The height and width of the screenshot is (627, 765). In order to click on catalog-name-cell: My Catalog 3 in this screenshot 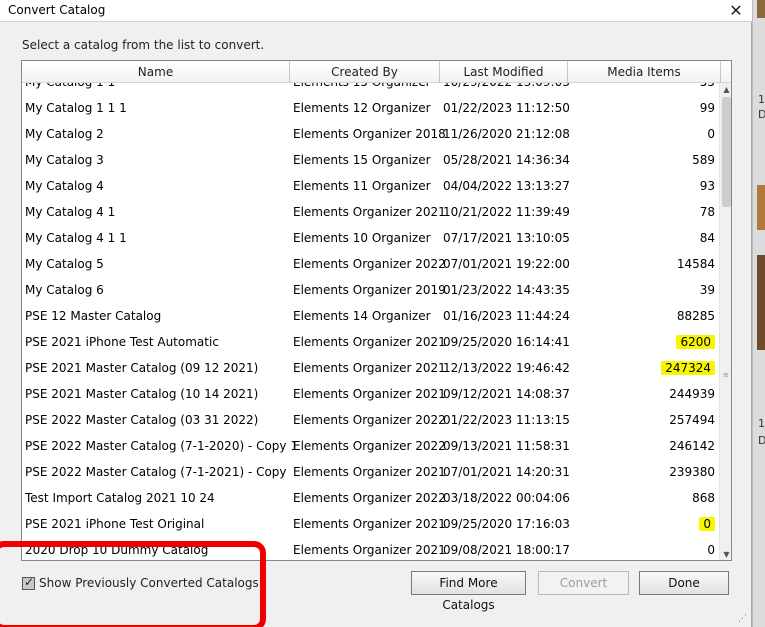, I will do `click(64, 160)`.